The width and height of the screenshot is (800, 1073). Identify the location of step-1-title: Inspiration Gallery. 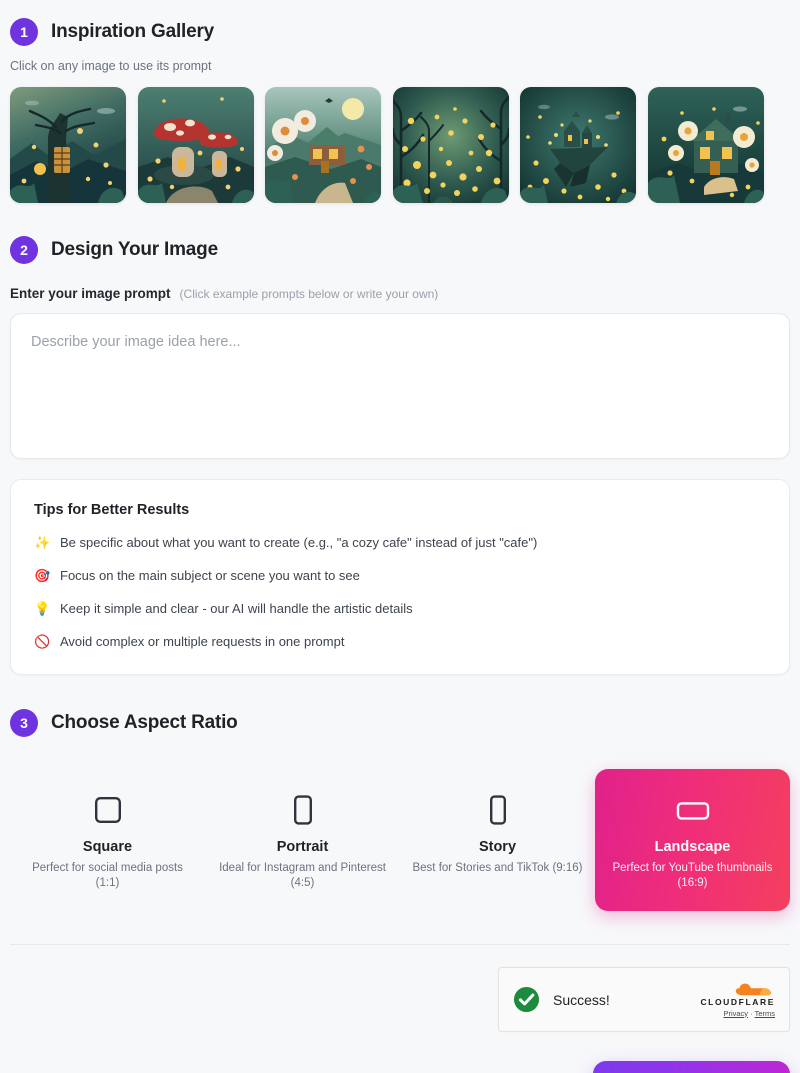
(133, 31).